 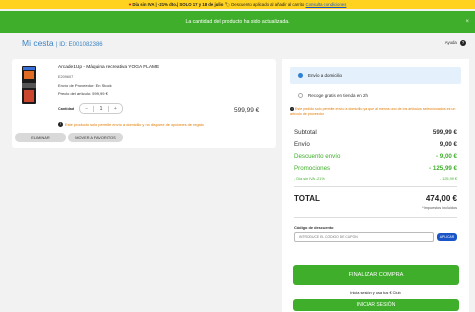 I want to click on subtotal-value: 599,99 €, so click(x=444, y=132).